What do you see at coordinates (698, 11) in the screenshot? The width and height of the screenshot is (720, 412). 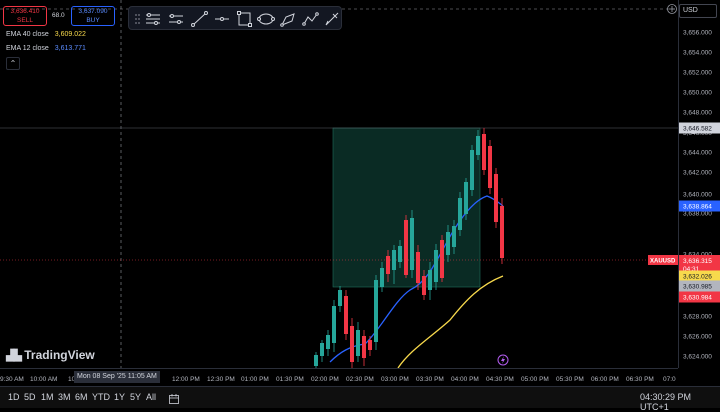 I see `currency-selector: USD` at bounding box center [698, 11].